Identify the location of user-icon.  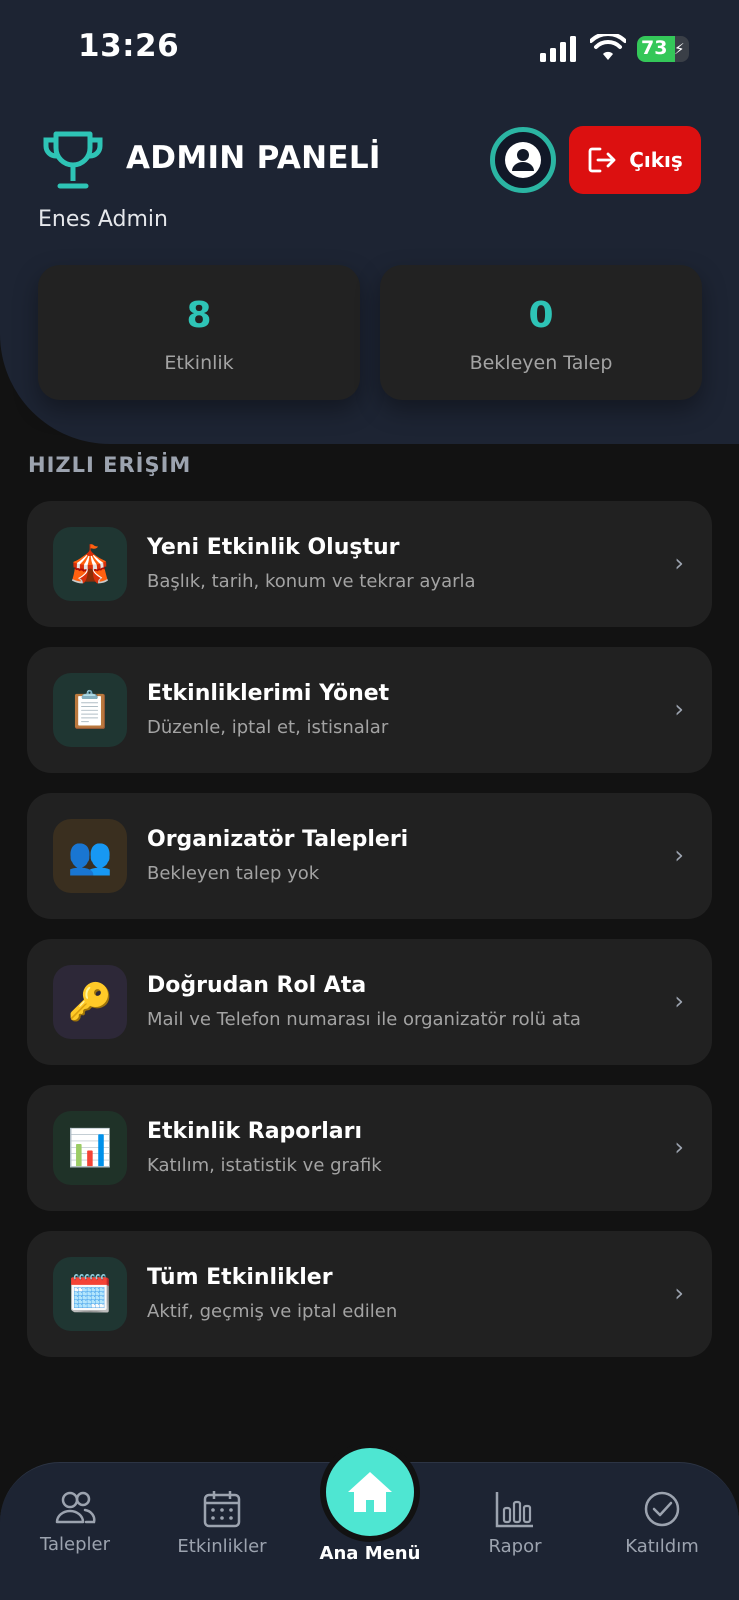
(523, 160).